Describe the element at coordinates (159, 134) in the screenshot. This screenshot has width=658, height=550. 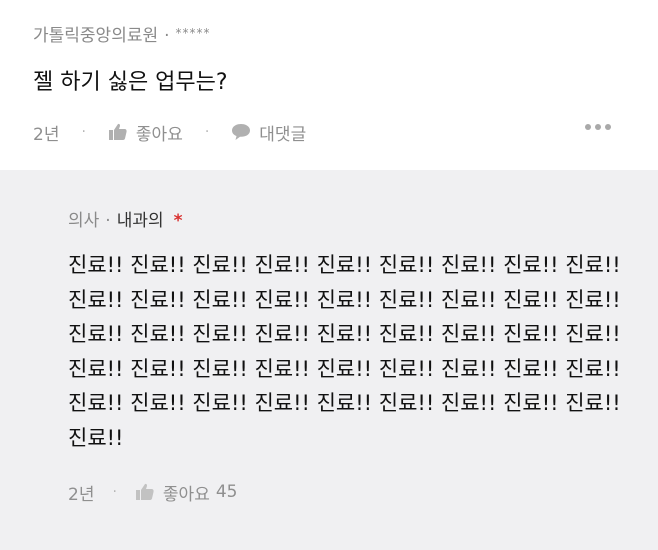
I see `like-label: 좋아요` at that location.